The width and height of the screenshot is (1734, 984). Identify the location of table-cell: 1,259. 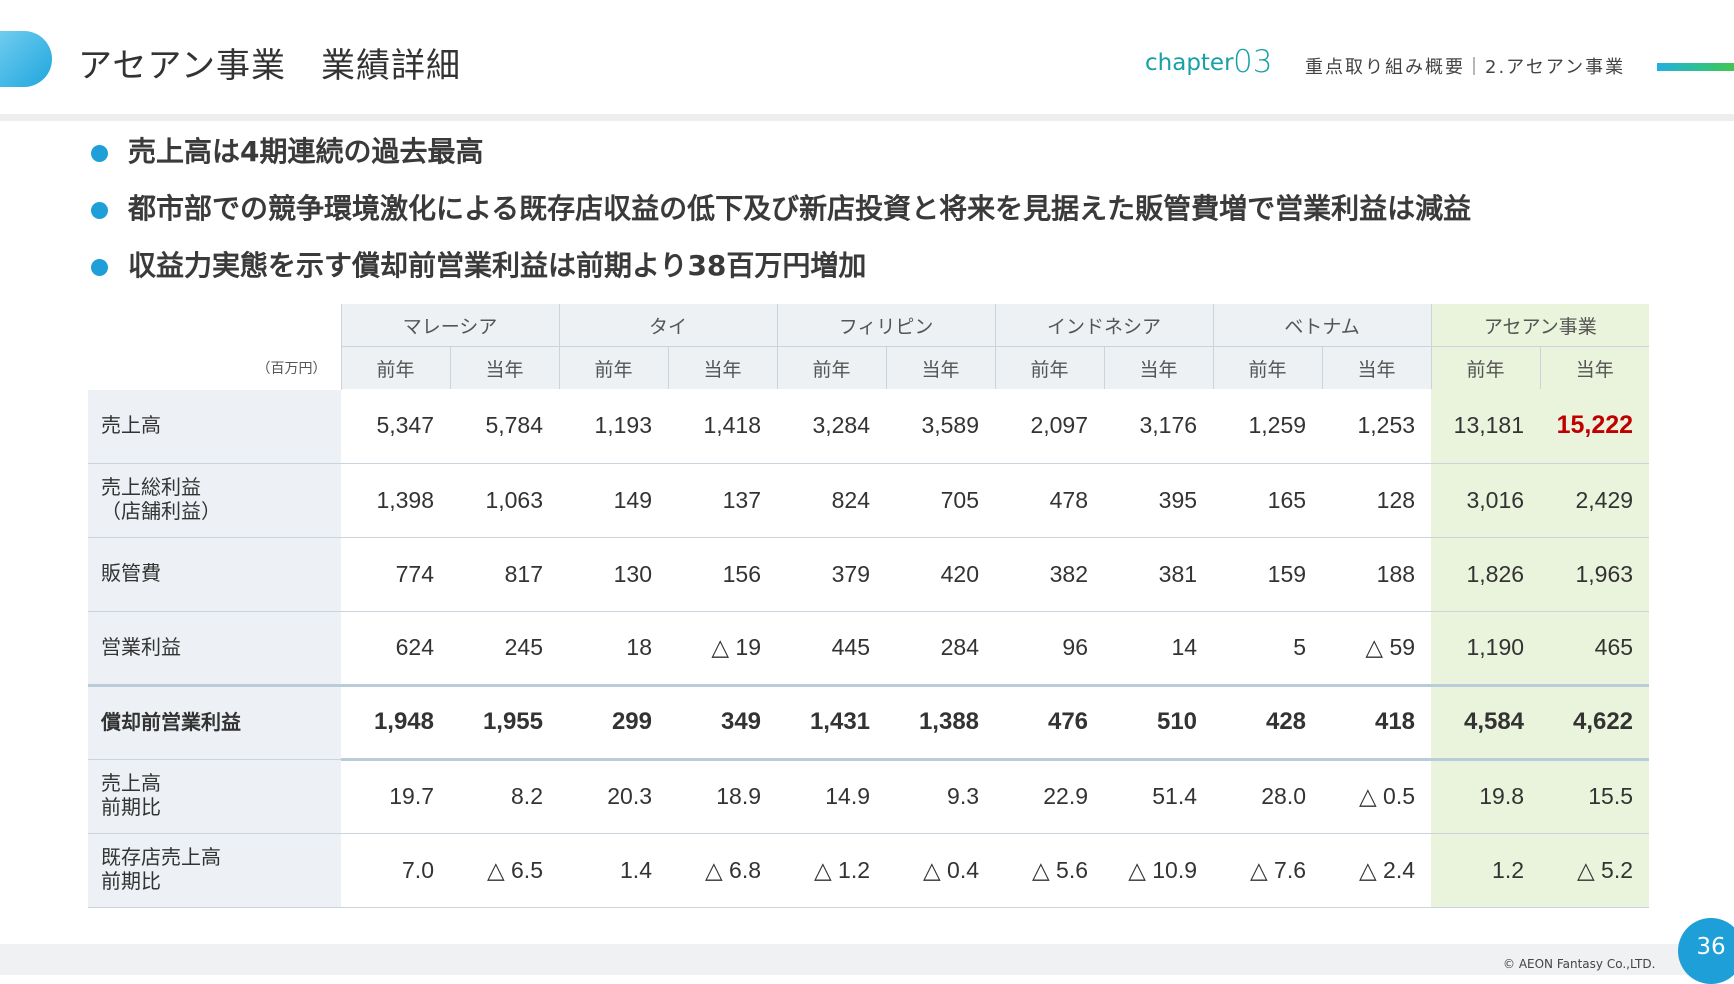
(1268, 426).